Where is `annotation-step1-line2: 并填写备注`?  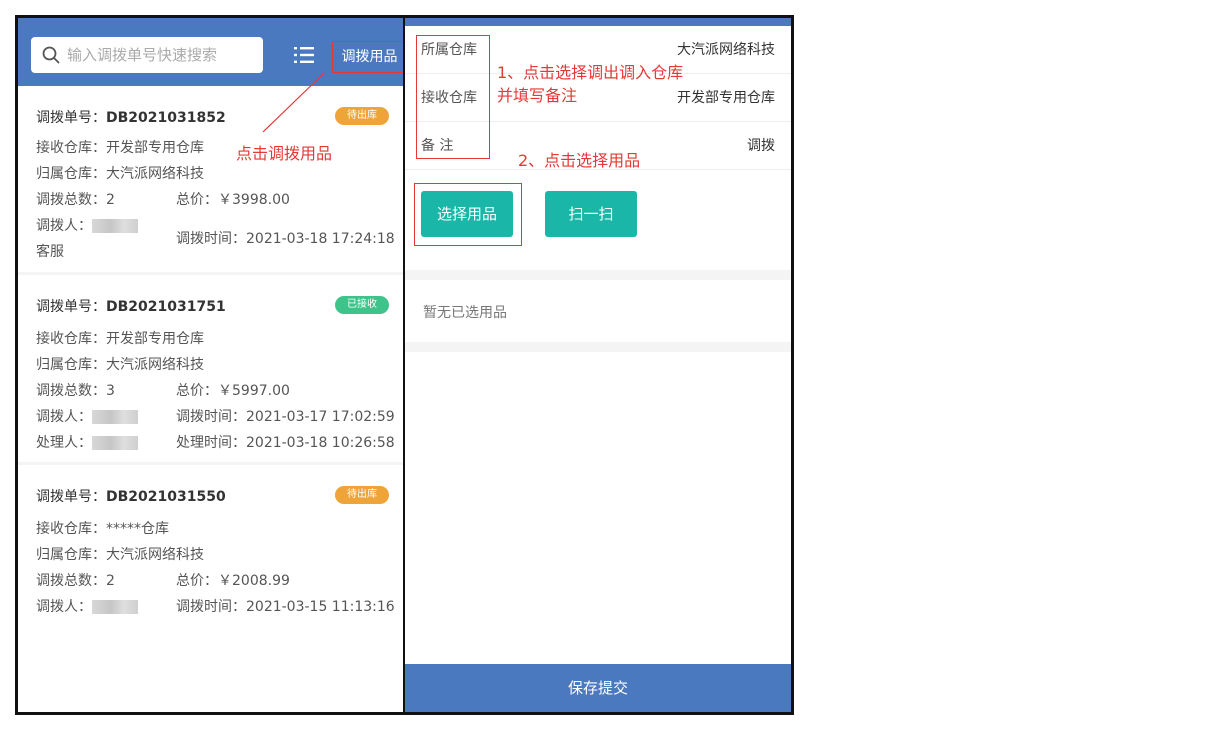 annotation-step1-line2: 并填写备注 is located at coordinates (537, 95).